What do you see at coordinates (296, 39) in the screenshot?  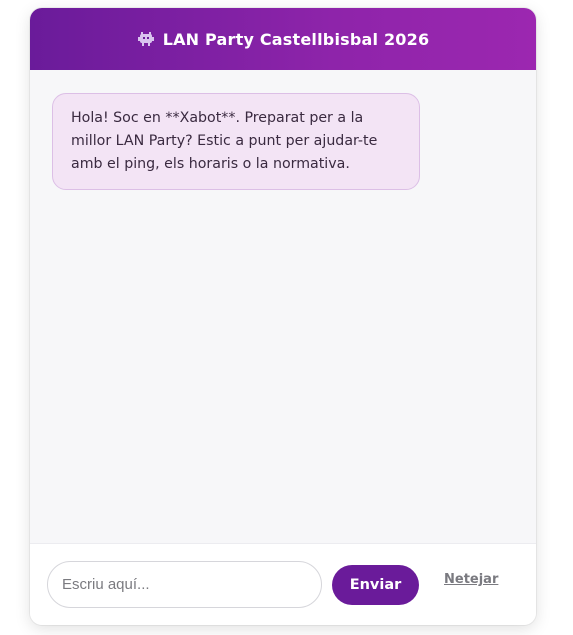 I see `chat-title: LAN Party Castellbisbal 2026` at bounding box center [296, 39].